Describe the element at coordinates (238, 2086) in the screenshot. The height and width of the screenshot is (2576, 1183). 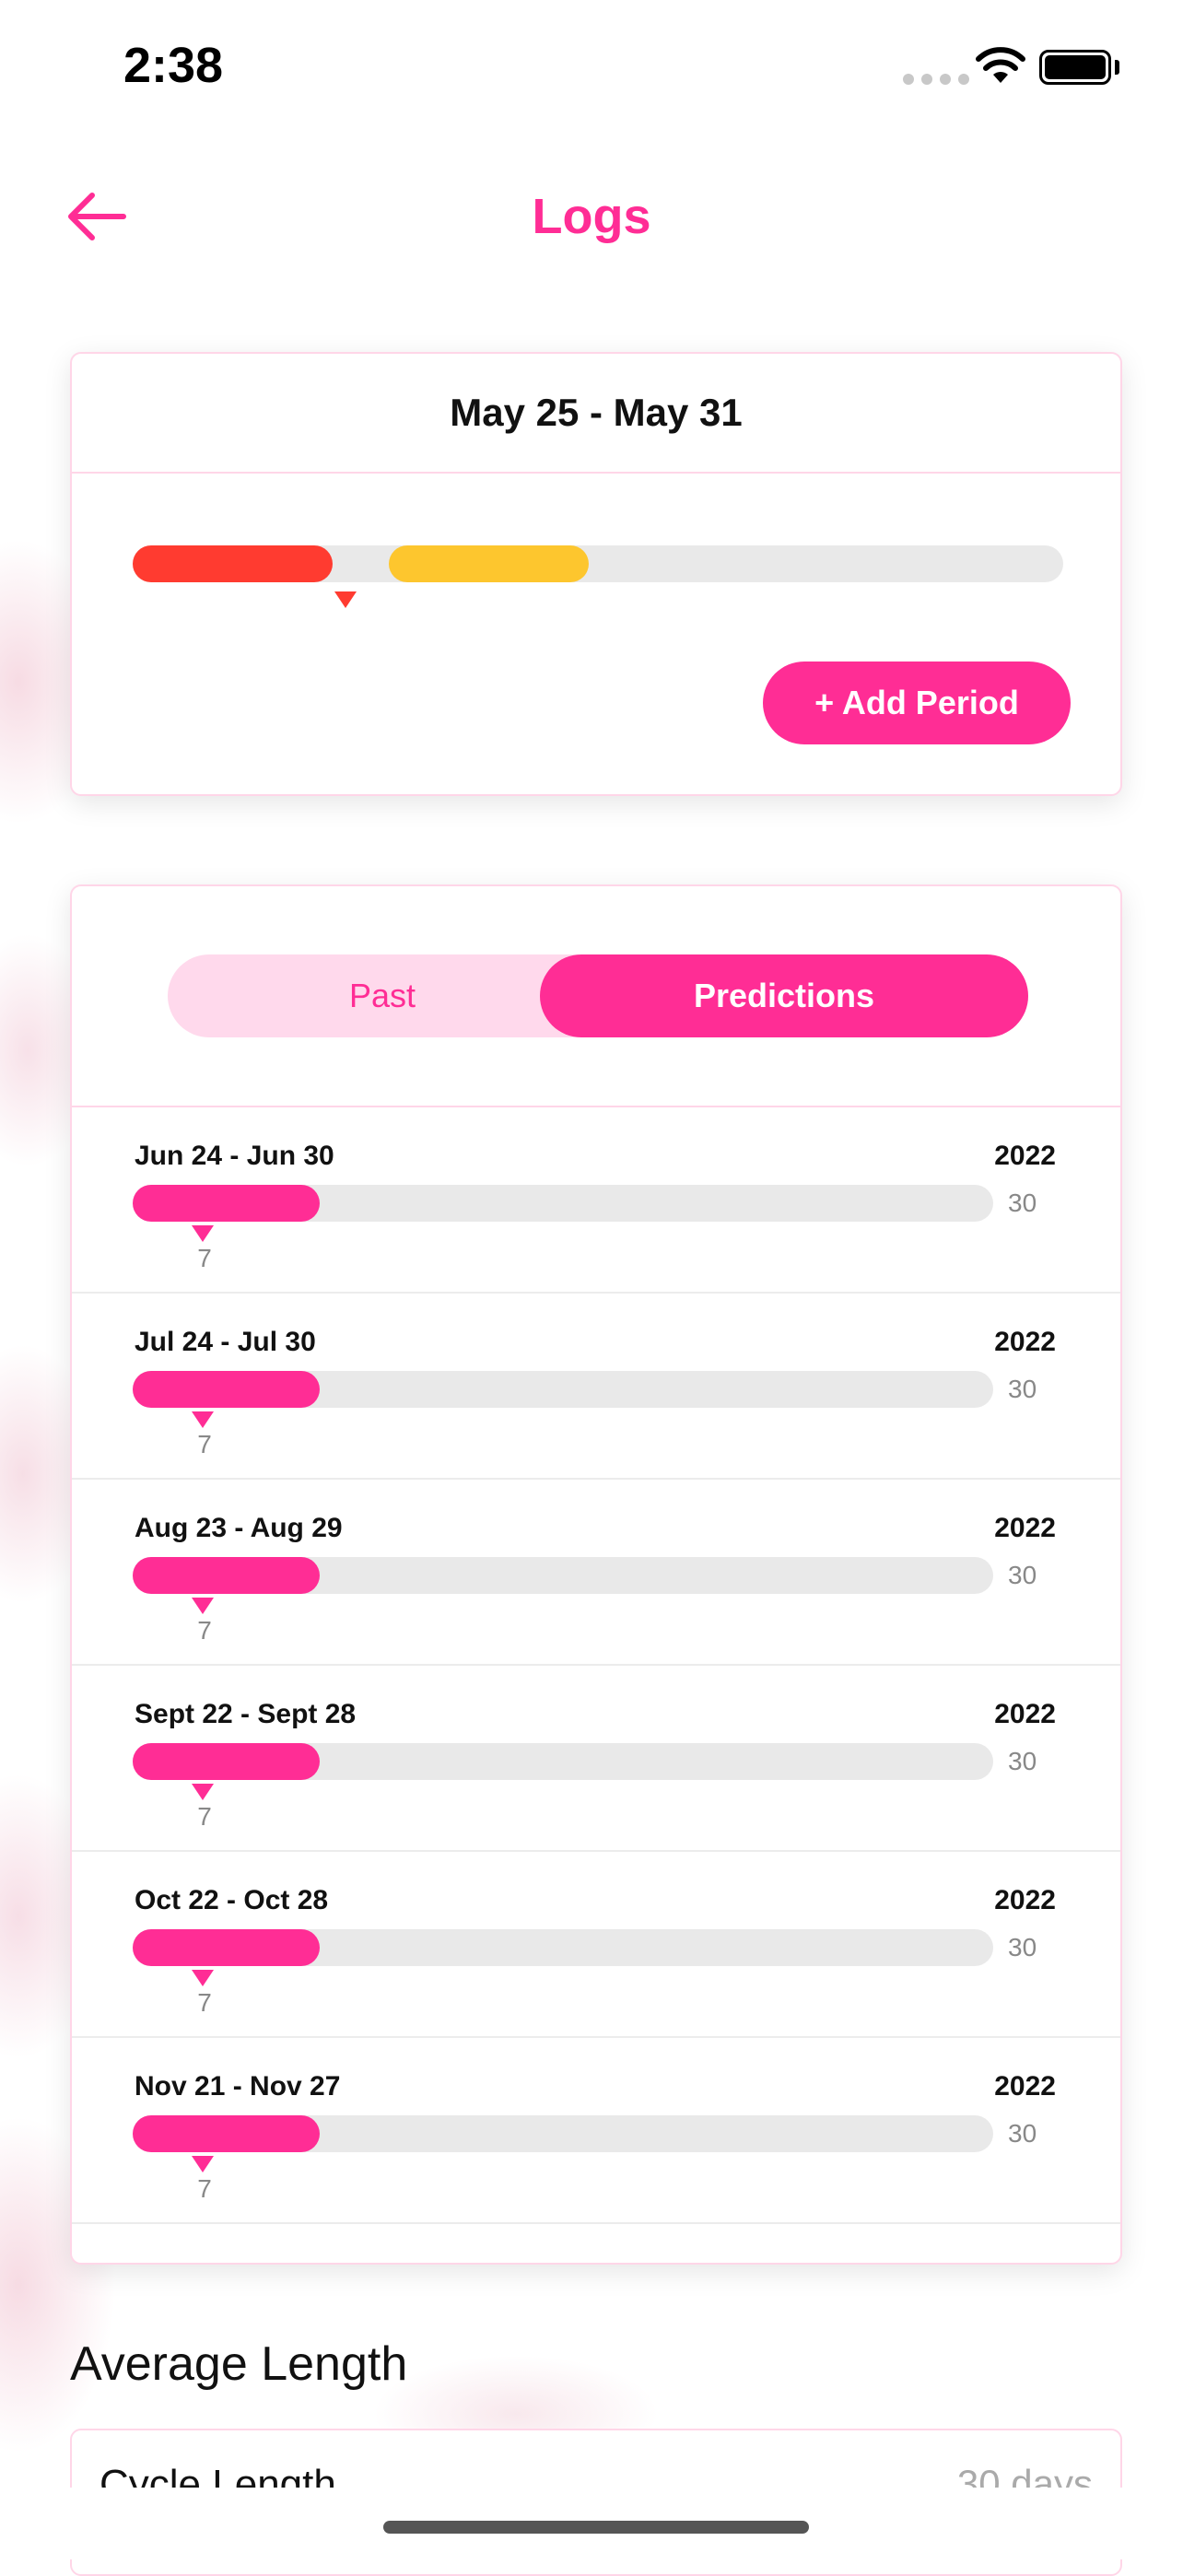
I see `prediction-date-range: Nov 21 - Nov 27` at that location.